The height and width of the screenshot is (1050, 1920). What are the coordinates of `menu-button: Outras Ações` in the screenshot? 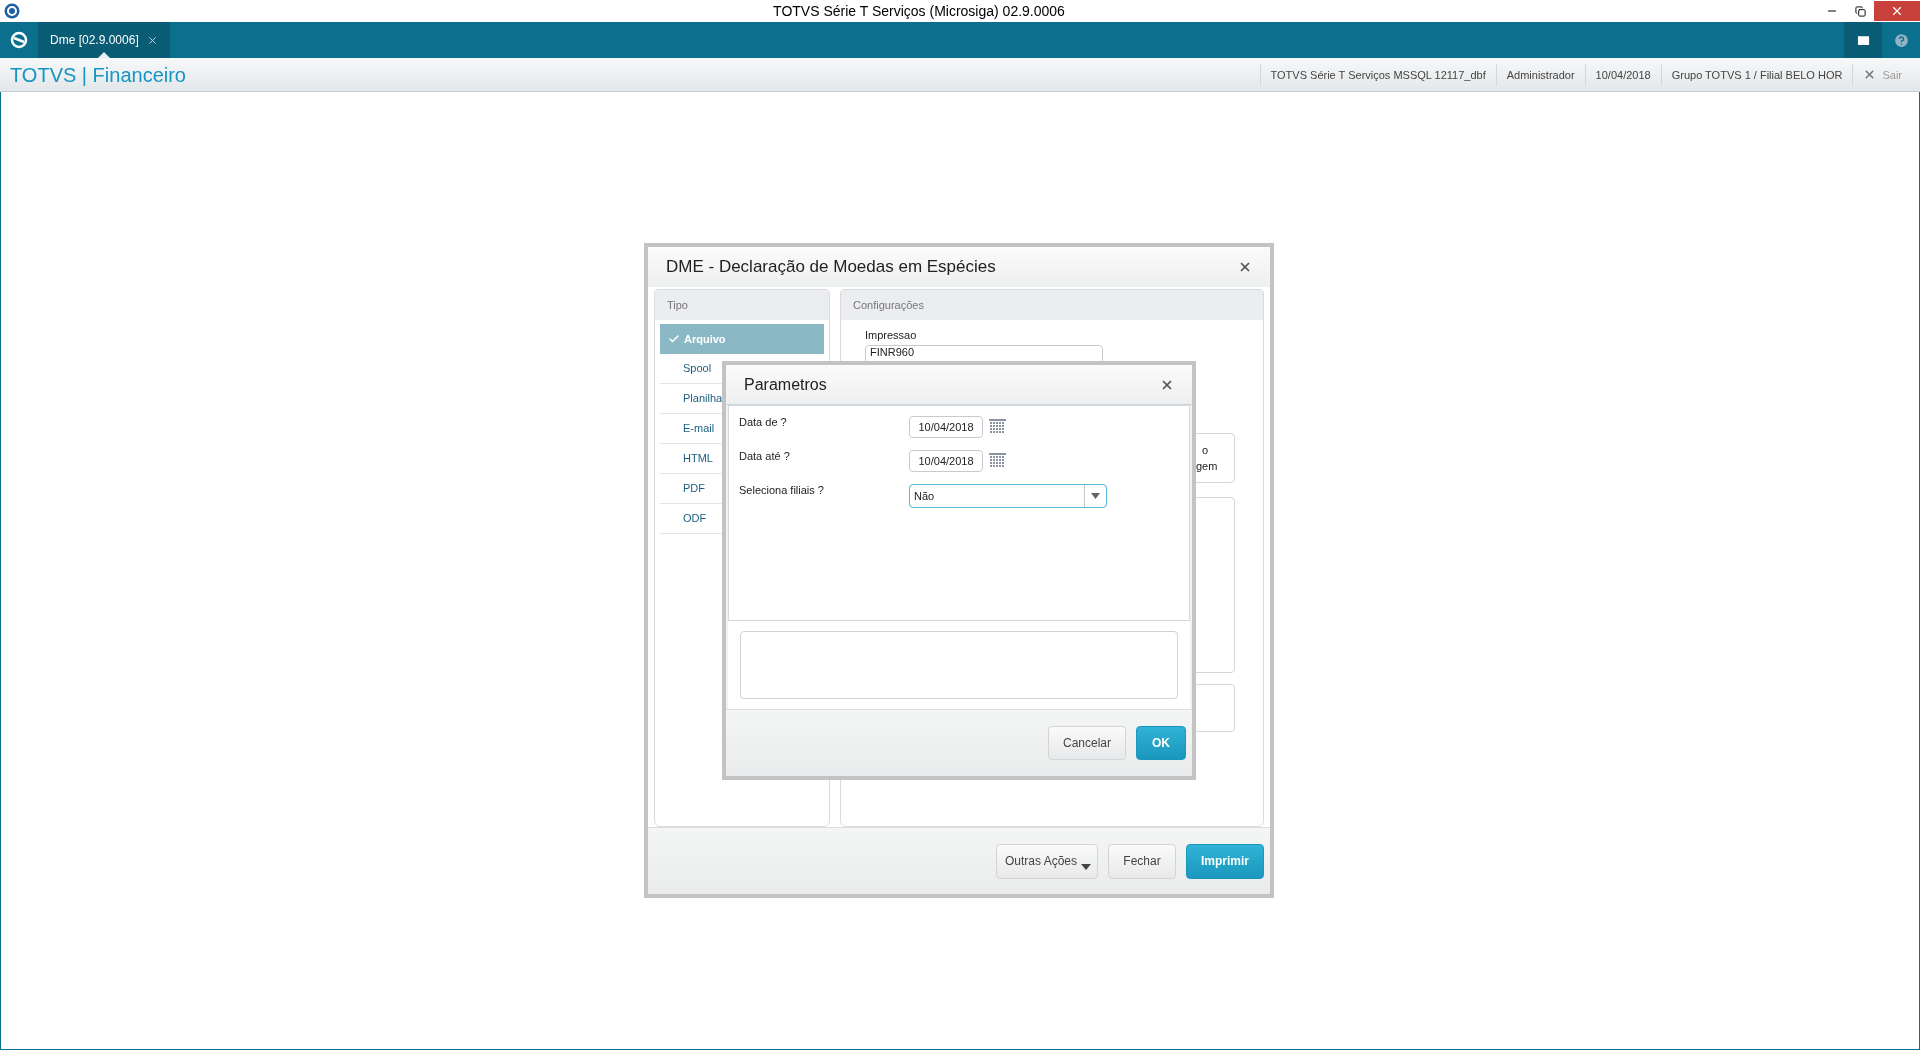 It's located at (1047, 861).